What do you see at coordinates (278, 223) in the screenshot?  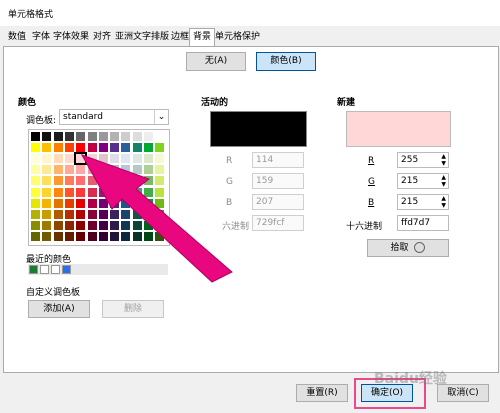 I see `active-hex-field: 729fcf` at bounding box center [278, 223].